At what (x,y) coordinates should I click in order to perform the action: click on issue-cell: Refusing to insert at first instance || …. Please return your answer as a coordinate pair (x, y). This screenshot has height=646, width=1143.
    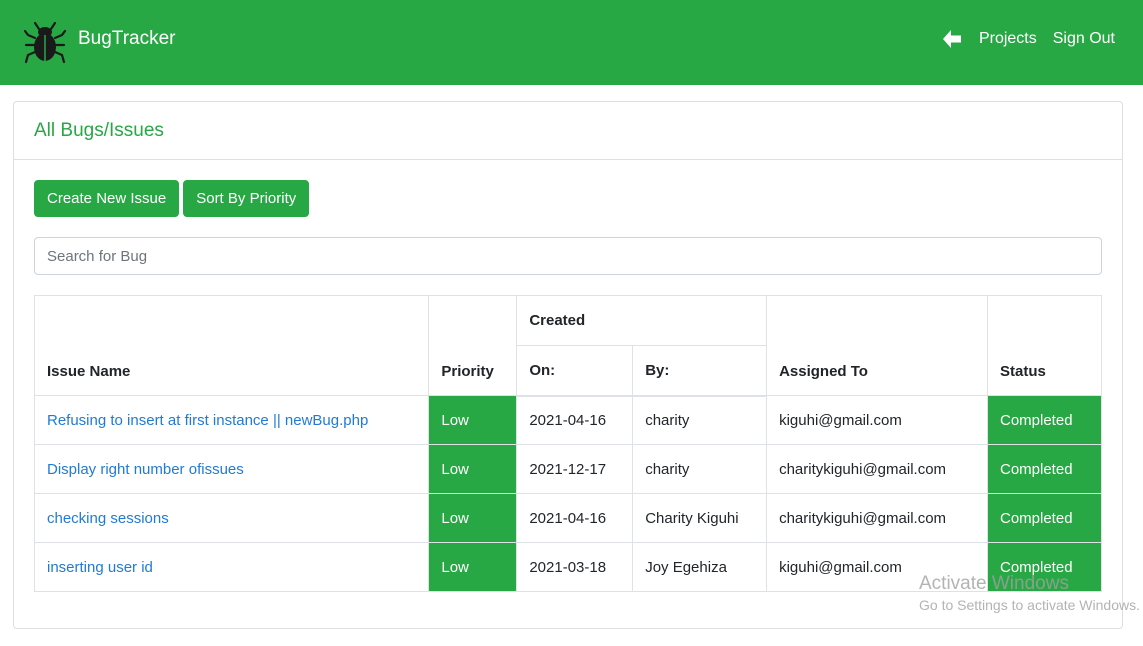
    Looking at the image, I should click on (231, 420).